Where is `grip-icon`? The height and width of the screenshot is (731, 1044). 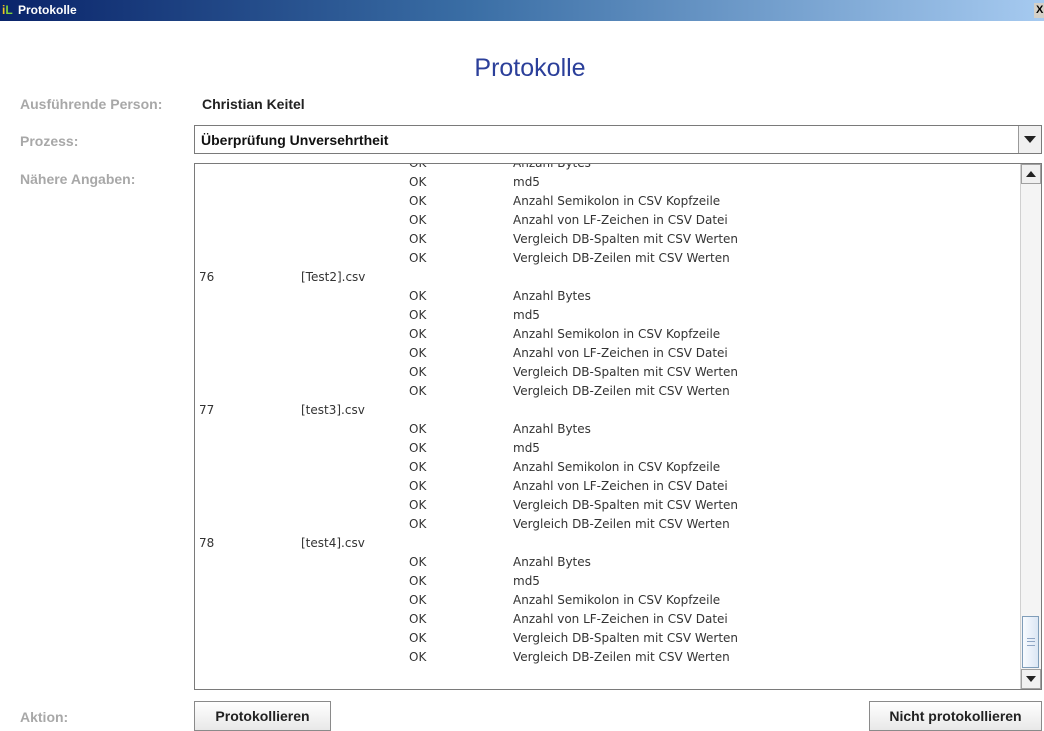 grip-icon is located at coordinates (1031, 642).